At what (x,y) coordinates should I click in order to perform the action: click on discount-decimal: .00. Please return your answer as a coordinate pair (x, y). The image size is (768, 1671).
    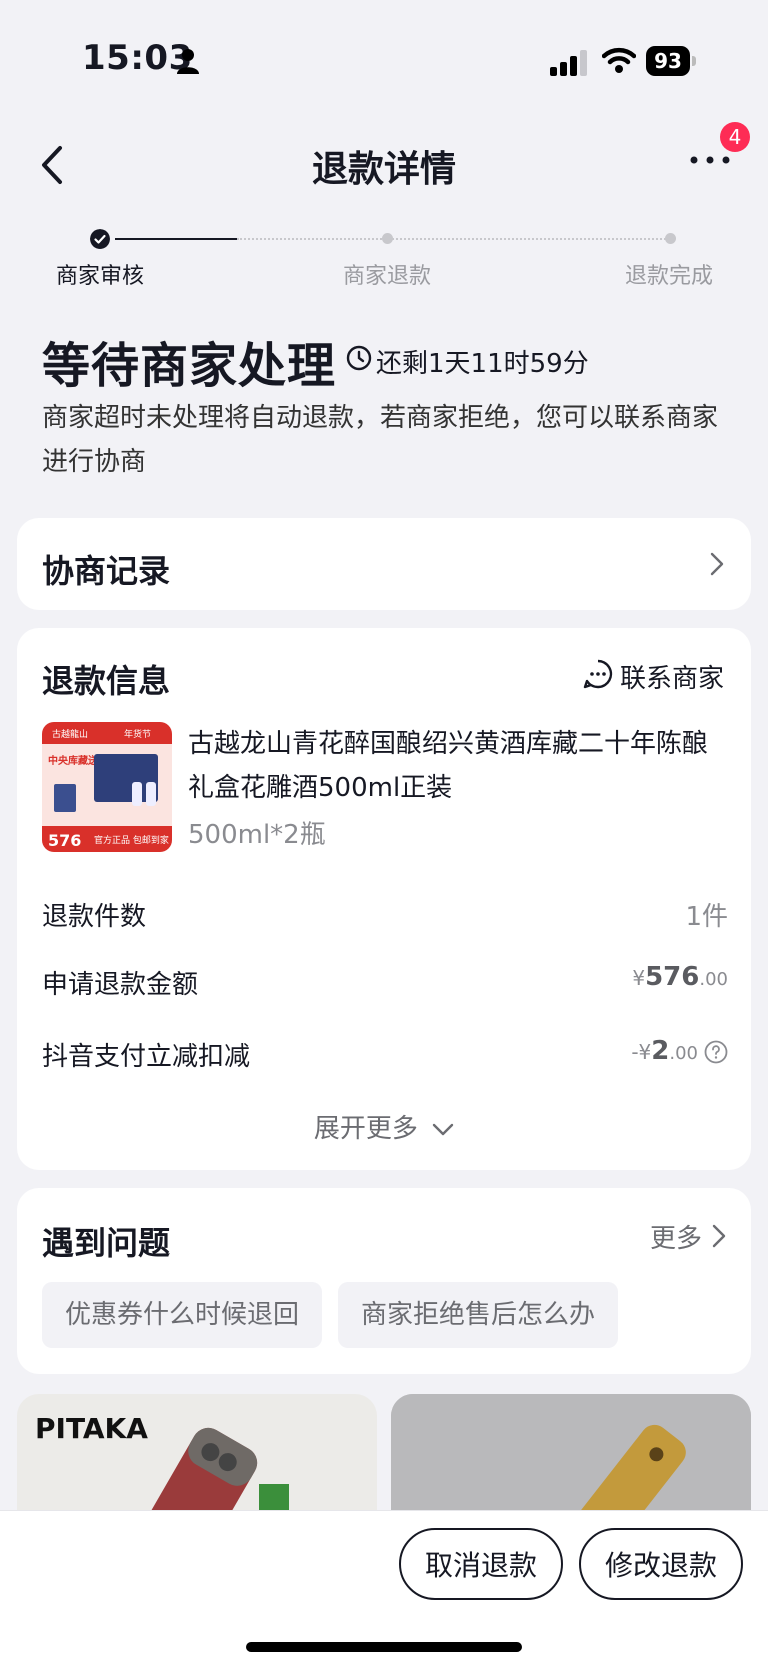
    Looking at the image, I should click on (683, 1053).